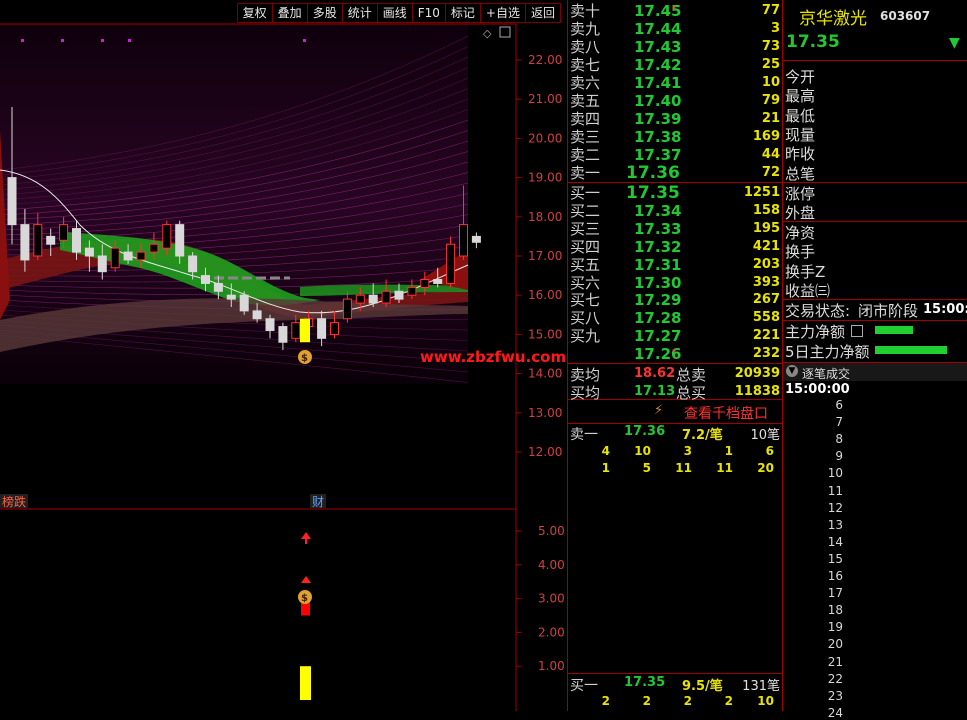 The width and height of the screenshot is (967, 720). I want to click on level-price: 17.37, so click(658, 155).